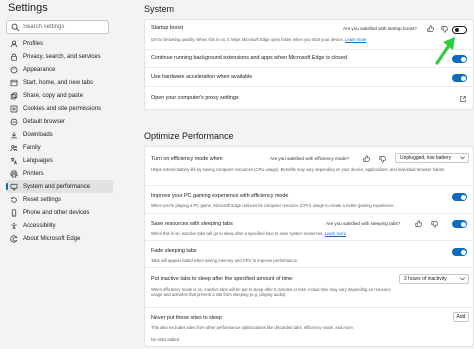 Image resolution: width=474 pixels, height=349 pixels. I want to click on sleeping-tabs-title: Save resources with sleeping tabs, so click(192, 224).